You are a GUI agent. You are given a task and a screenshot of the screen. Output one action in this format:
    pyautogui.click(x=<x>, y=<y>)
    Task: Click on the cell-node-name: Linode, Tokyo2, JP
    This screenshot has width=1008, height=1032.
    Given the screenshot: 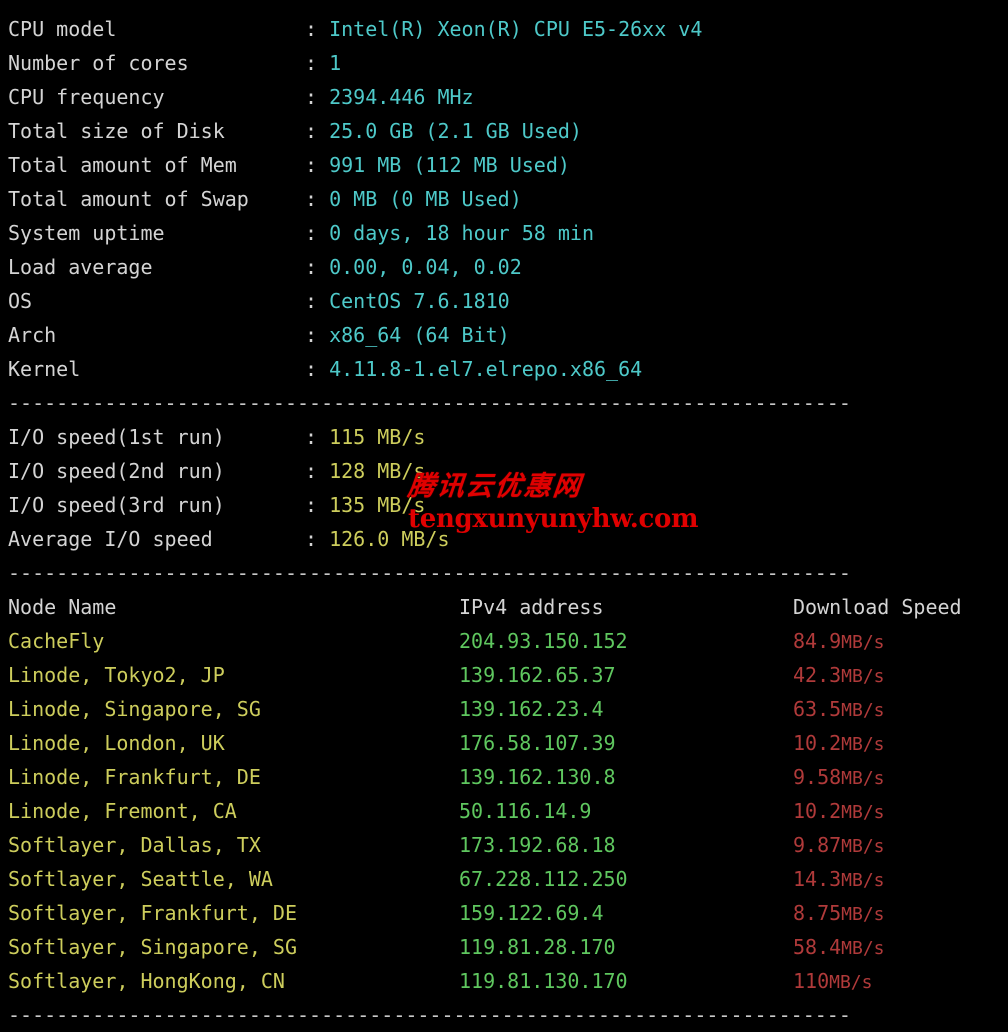 What is the action you would take?
    pyautogui.click(x=116, y=675)
    